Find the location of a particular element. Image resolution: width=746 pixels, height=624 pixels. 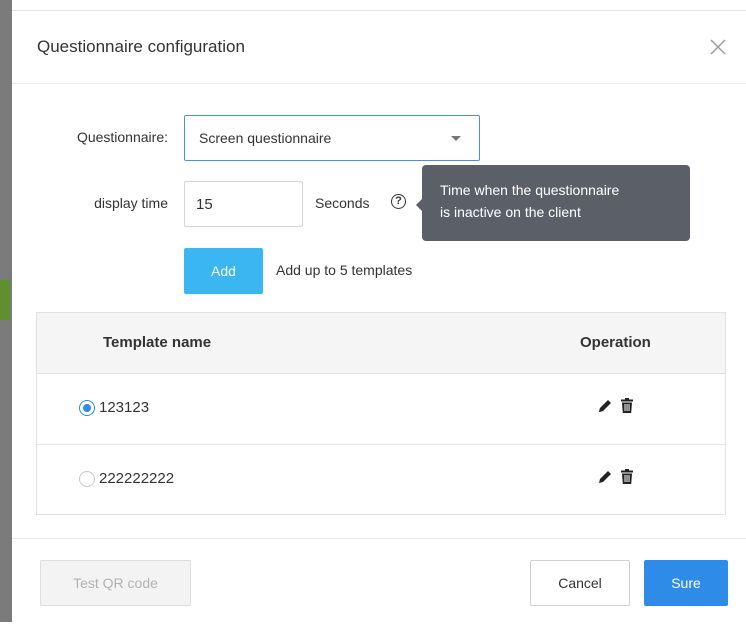

tooltip-arrow is located at coordinates (419, 205).